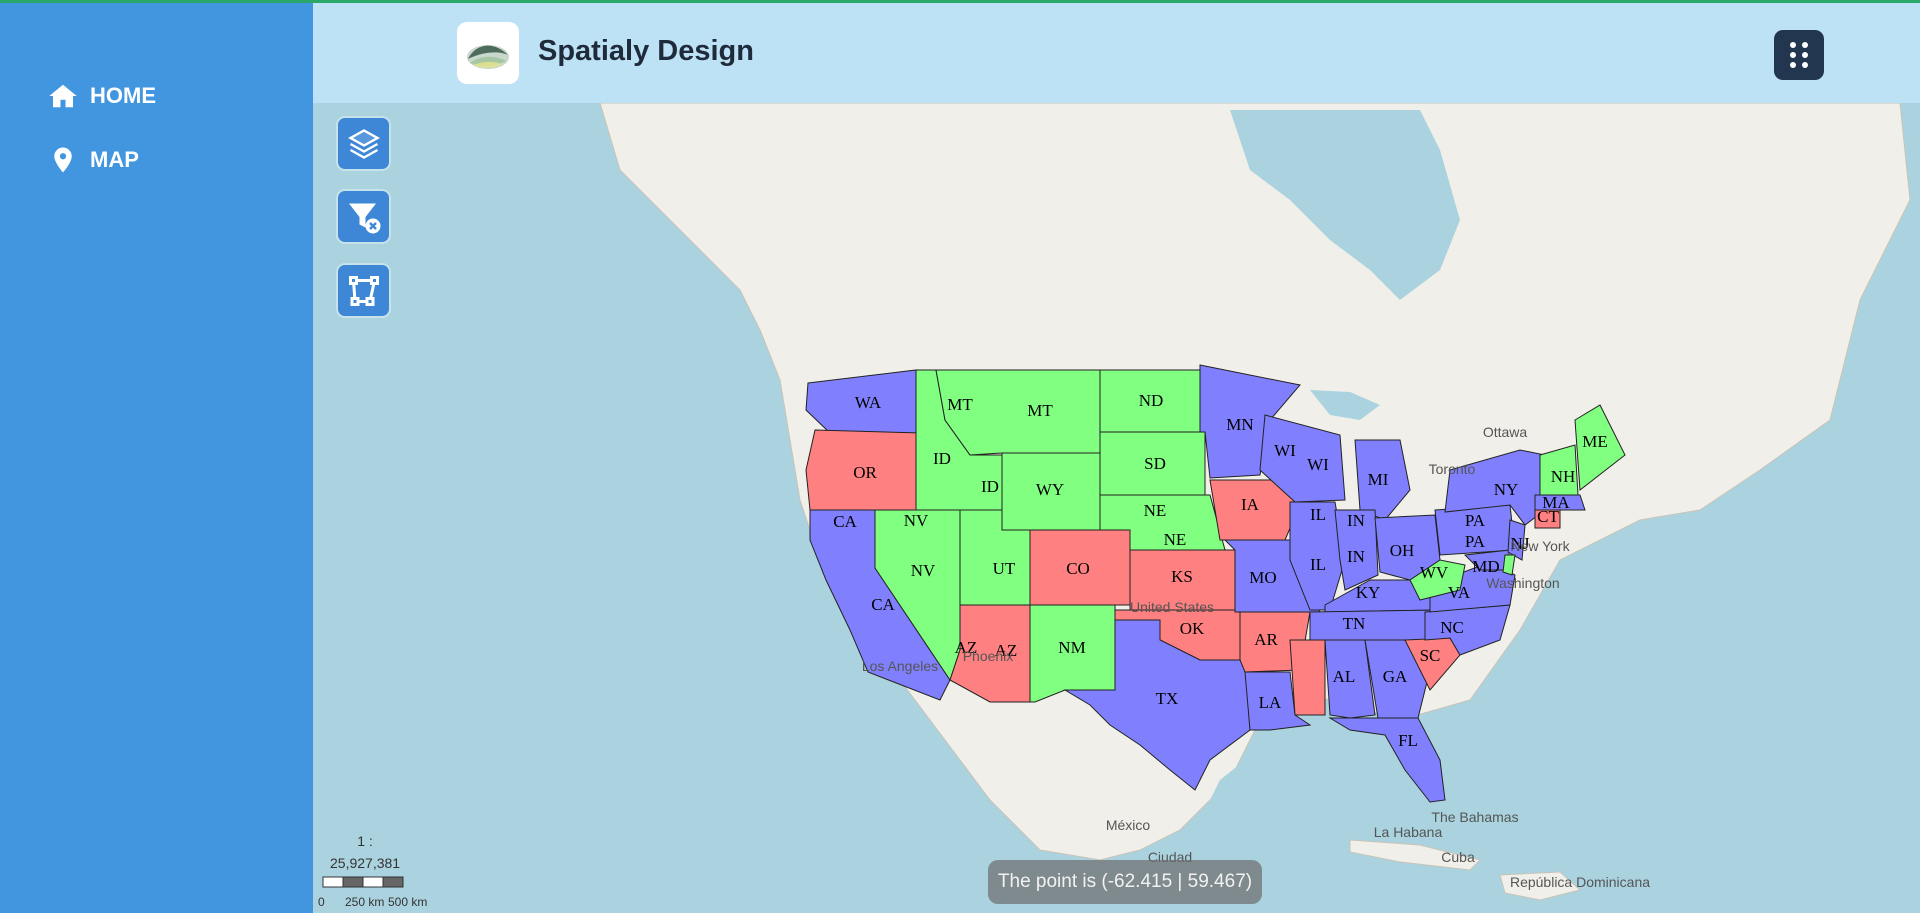 This screenshot has height=913, width=1920. What do you see at coordinates (1250, 504) in the screenshot?
I see `state-label-ia: IA` at bounding box center [1250, 504].